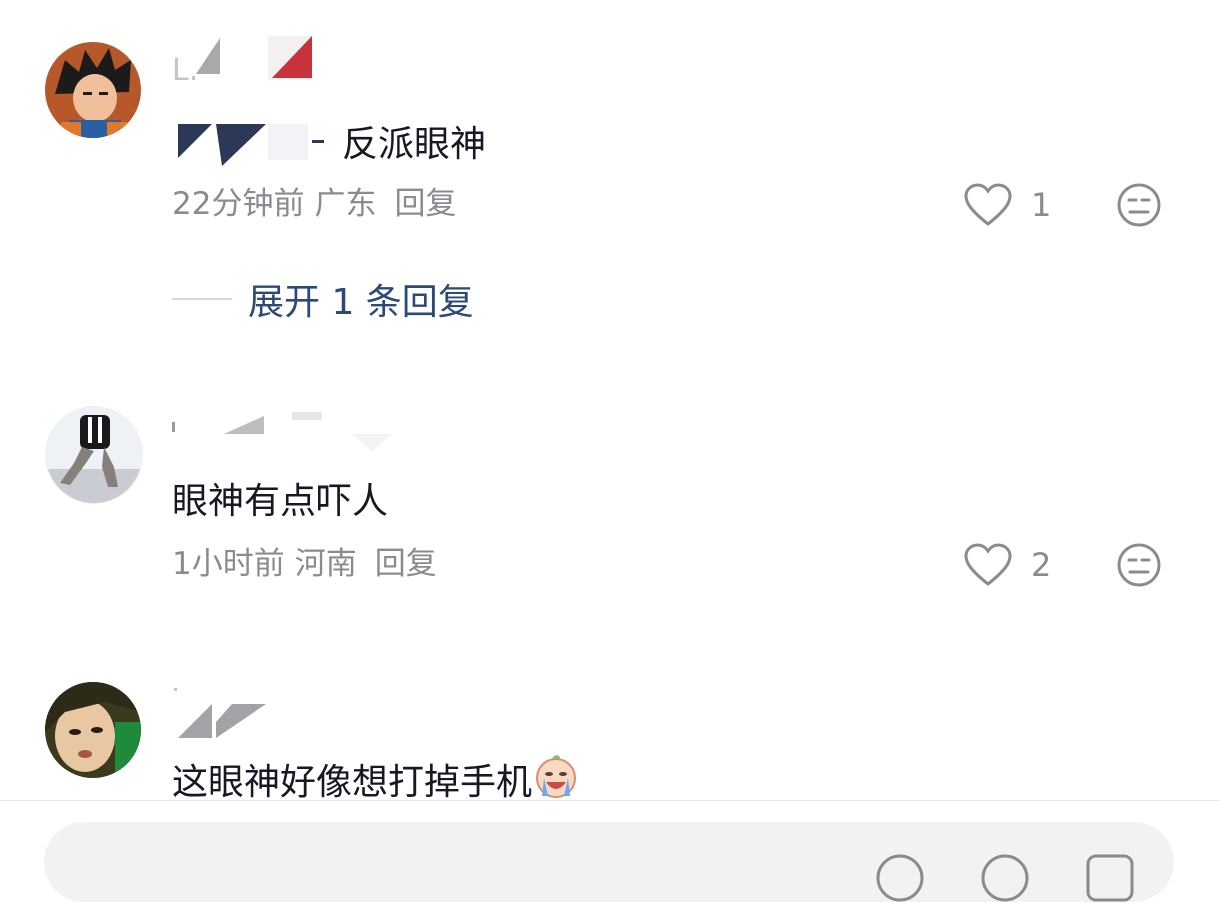 This screenshot has width=1220, height=904. Describe the element at coordinates (185, 68) in the screenshot. I see `svg-text: L.` at that location.